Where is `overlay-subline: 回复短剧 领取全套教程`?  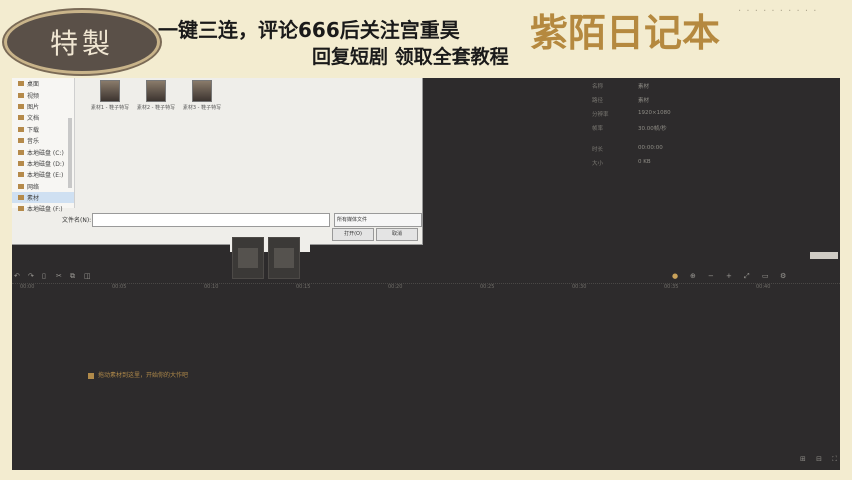
overlay-subline: 回复短剧 领取全套教程 is located at coordinates (410, 57).